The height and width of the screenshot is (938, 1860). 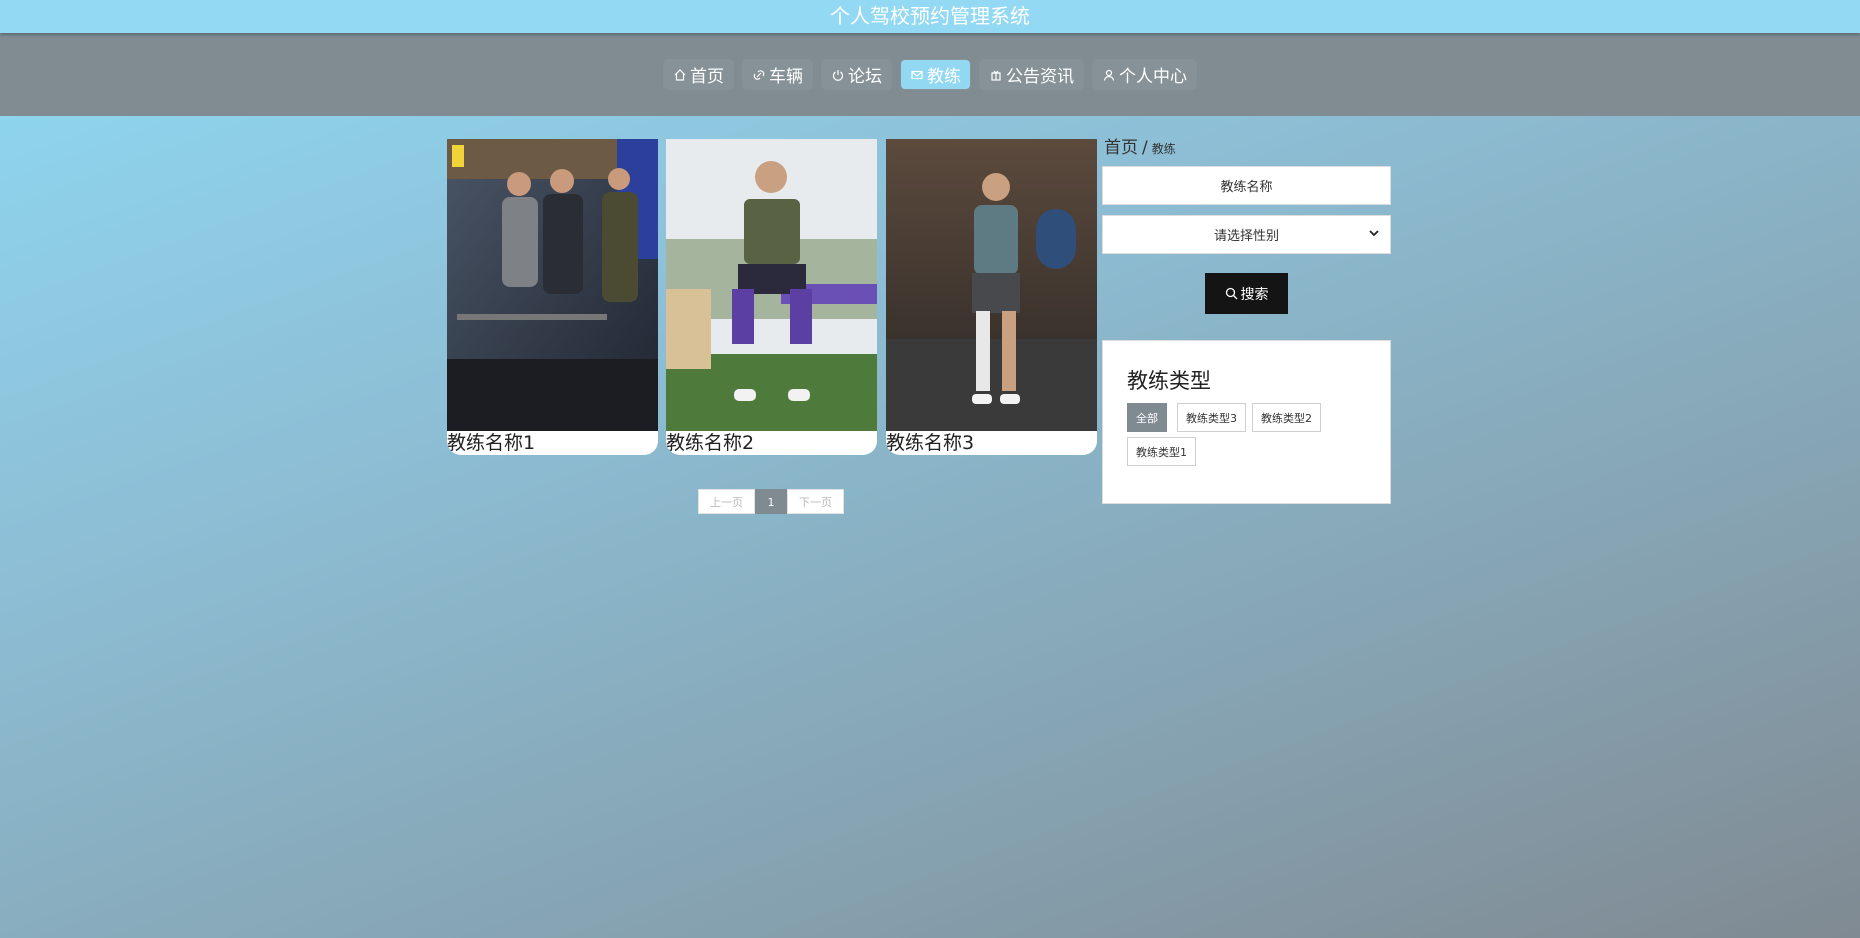 I want to click on nav-item-label: 个人中心, so click(x=1153, y=77).